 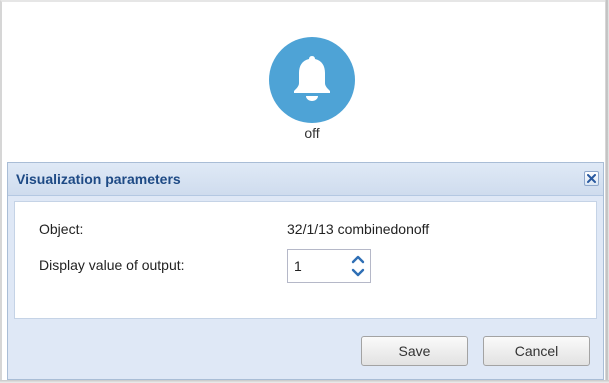 What do you see at coordinates (358, 273) in the screenshot?
I see `chevron-down-icon` at bounding box center [358, 273].